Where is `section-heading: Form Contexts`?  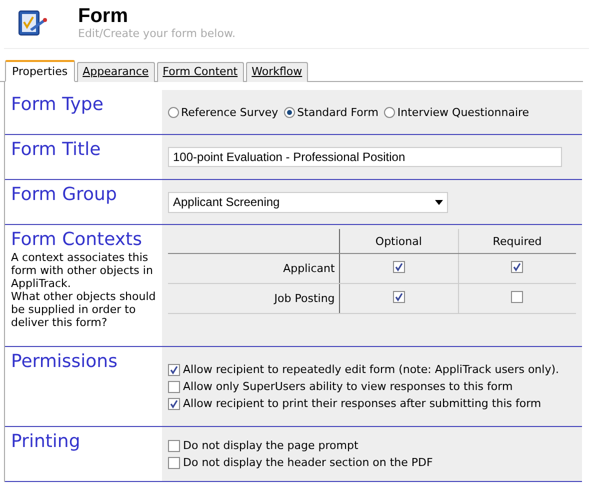 section-heading: Form Contexts is located at coordinates (77, 240).